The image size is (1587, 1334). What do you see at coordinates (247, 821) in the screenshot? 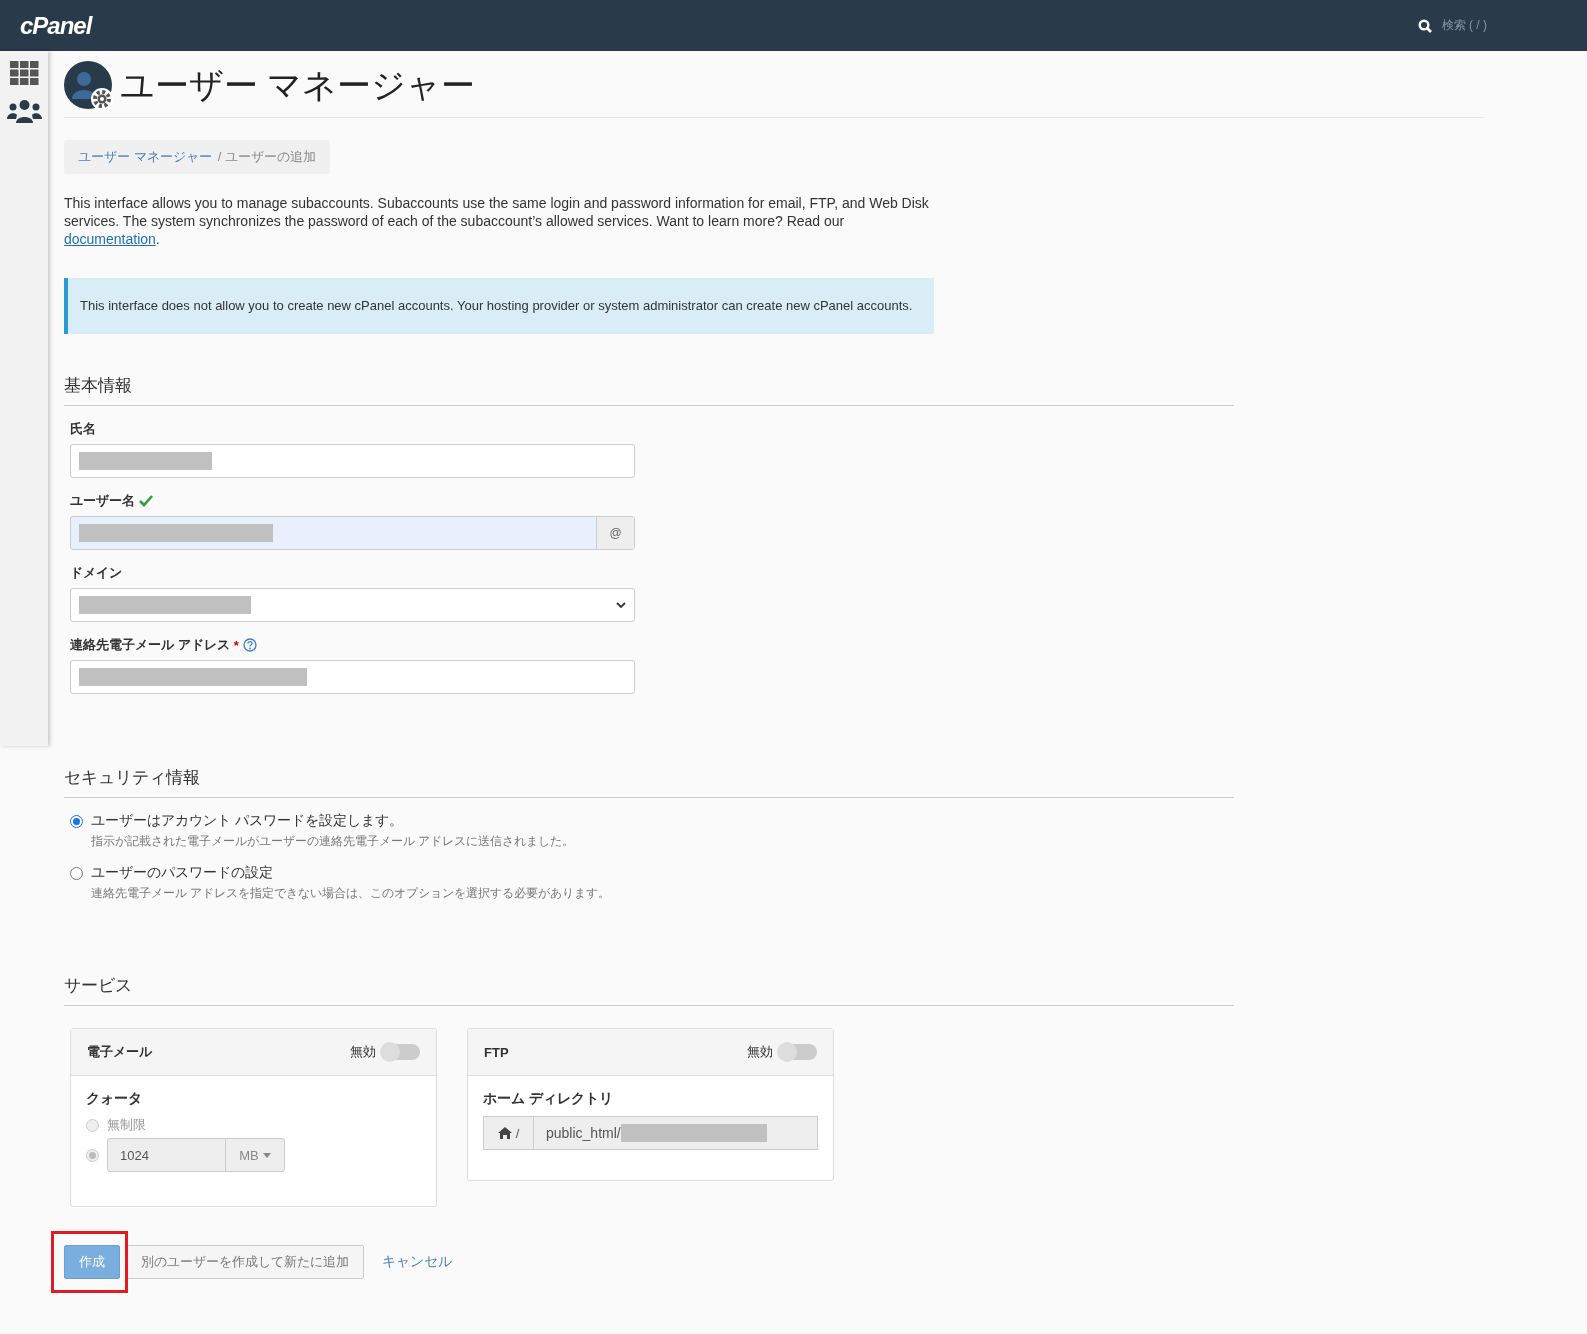
I see `radio-label: ユーザーはアカウント パスワードを設定します。` at bounding box center [247, 821].